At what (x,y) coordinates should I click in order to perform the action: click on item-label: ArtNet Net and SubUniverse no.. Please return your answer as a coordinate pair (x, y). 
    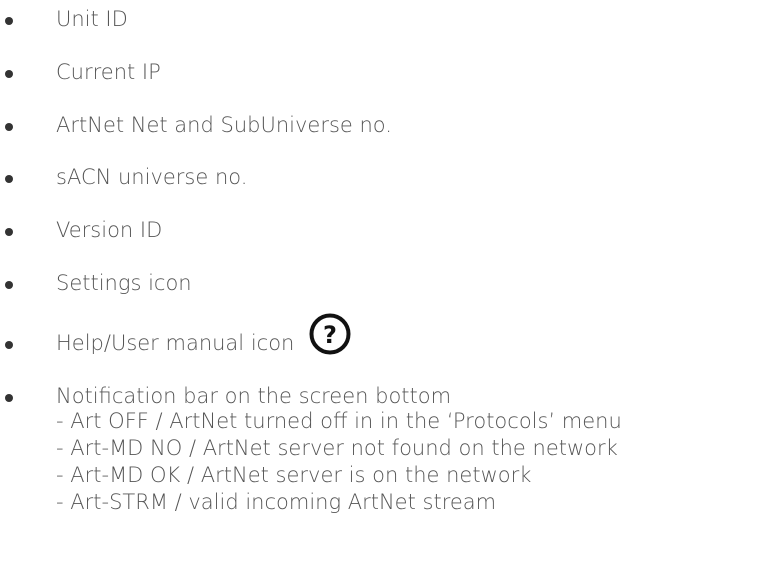
    Looking at the image, I should click on (224, 125).